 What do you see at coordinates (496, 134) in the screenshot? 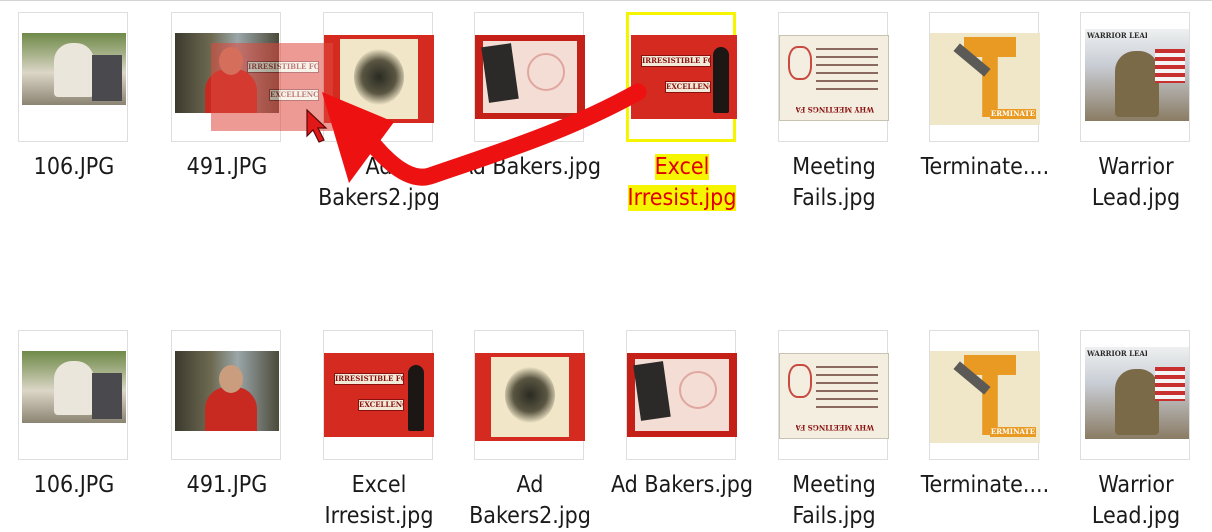
I see `drag-arrow-icon` at bounding box center [496, 134].